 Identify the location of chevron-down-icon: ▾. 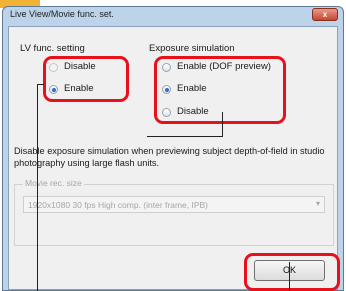
(317, 203).